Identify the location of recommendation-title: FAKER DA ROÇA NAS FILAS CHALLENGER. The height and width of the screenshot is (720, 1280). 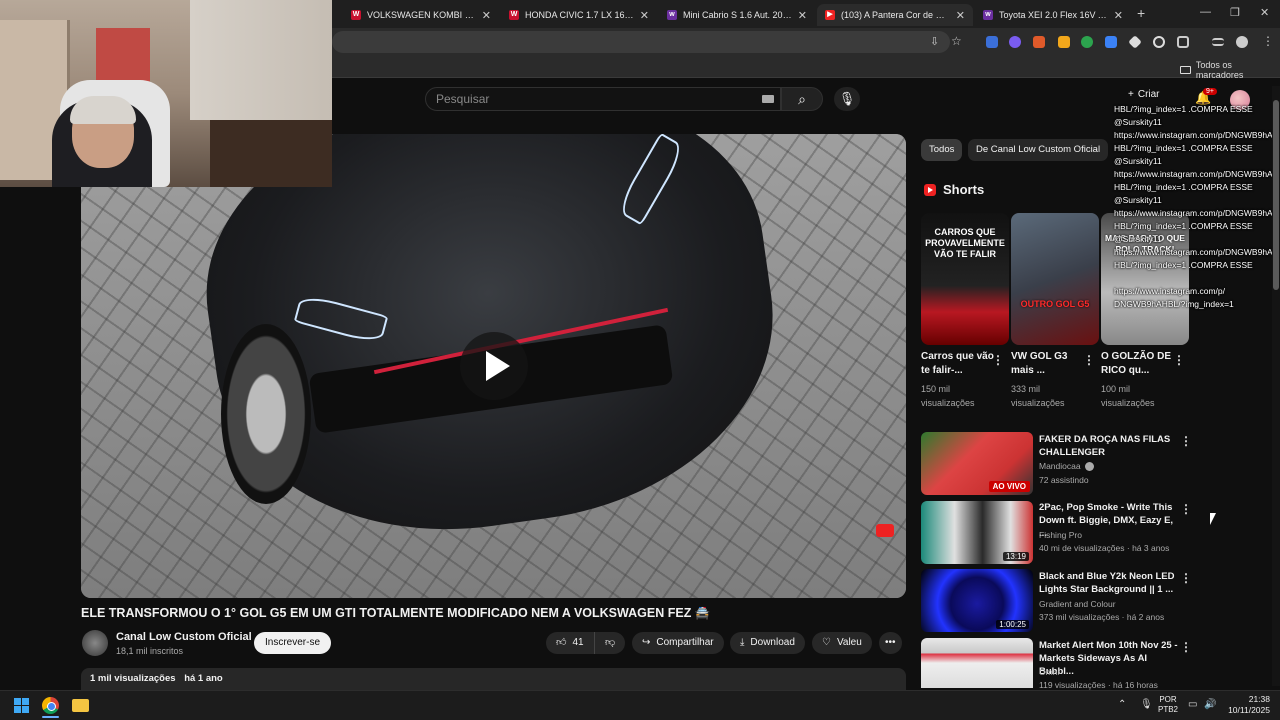
(1109, 446).